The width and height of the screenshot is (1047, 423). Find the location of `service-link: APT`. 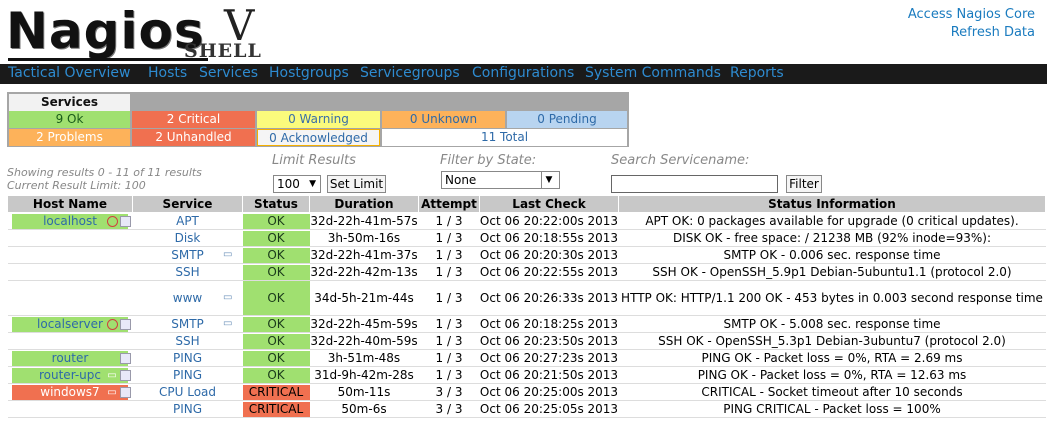

service-link: APT is located at coordinates (188, 221).